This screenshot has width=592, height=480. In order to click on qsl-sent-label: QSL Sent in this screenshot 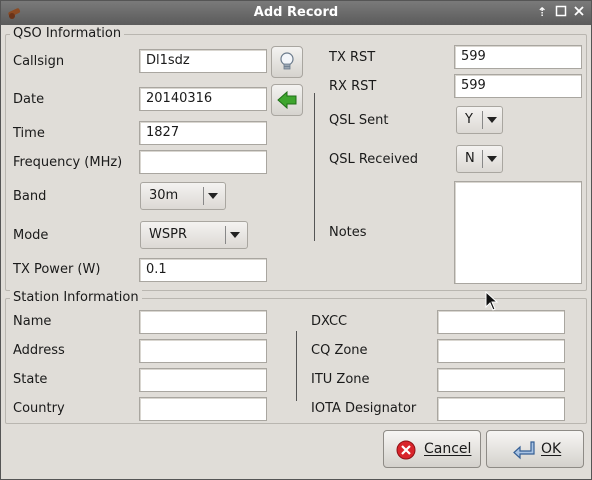, I will do `click(359, 120)`.